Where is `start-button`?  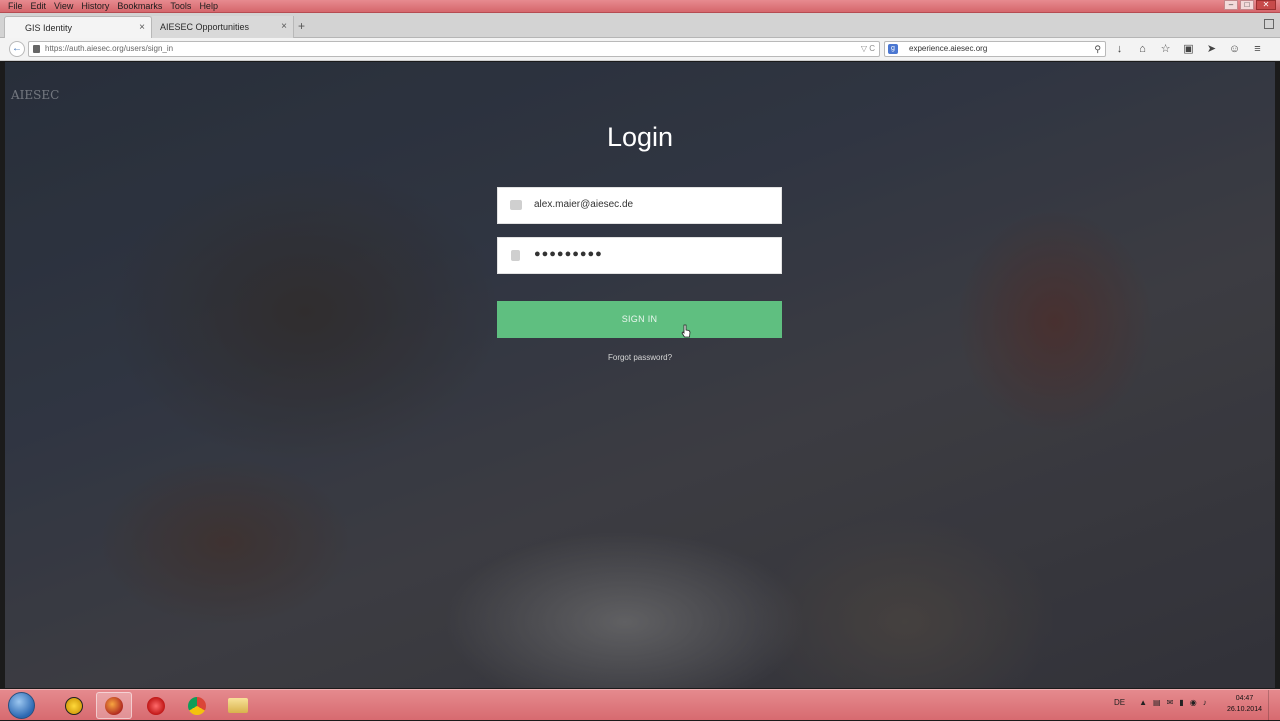 start-button is located at coordinates (21, 705).